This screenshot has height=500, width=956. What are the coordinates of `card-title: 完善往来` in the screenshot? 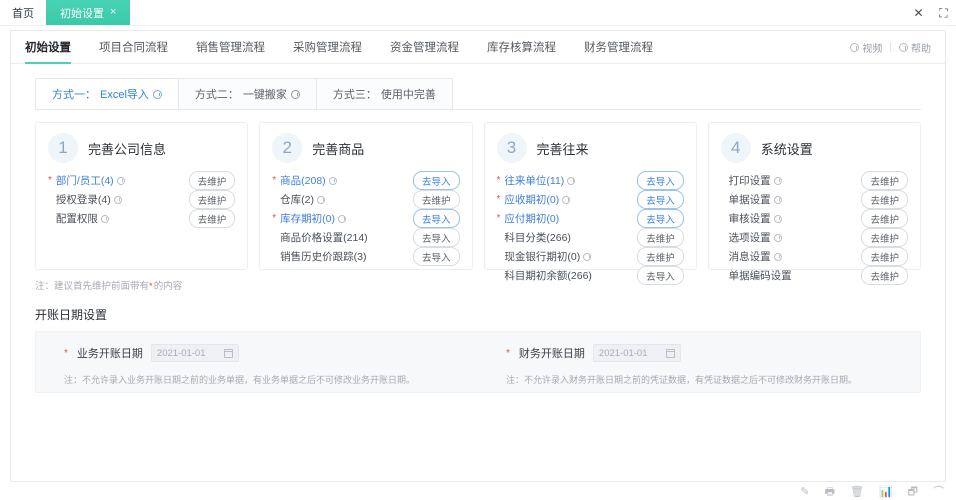 It's located at (562, 149).